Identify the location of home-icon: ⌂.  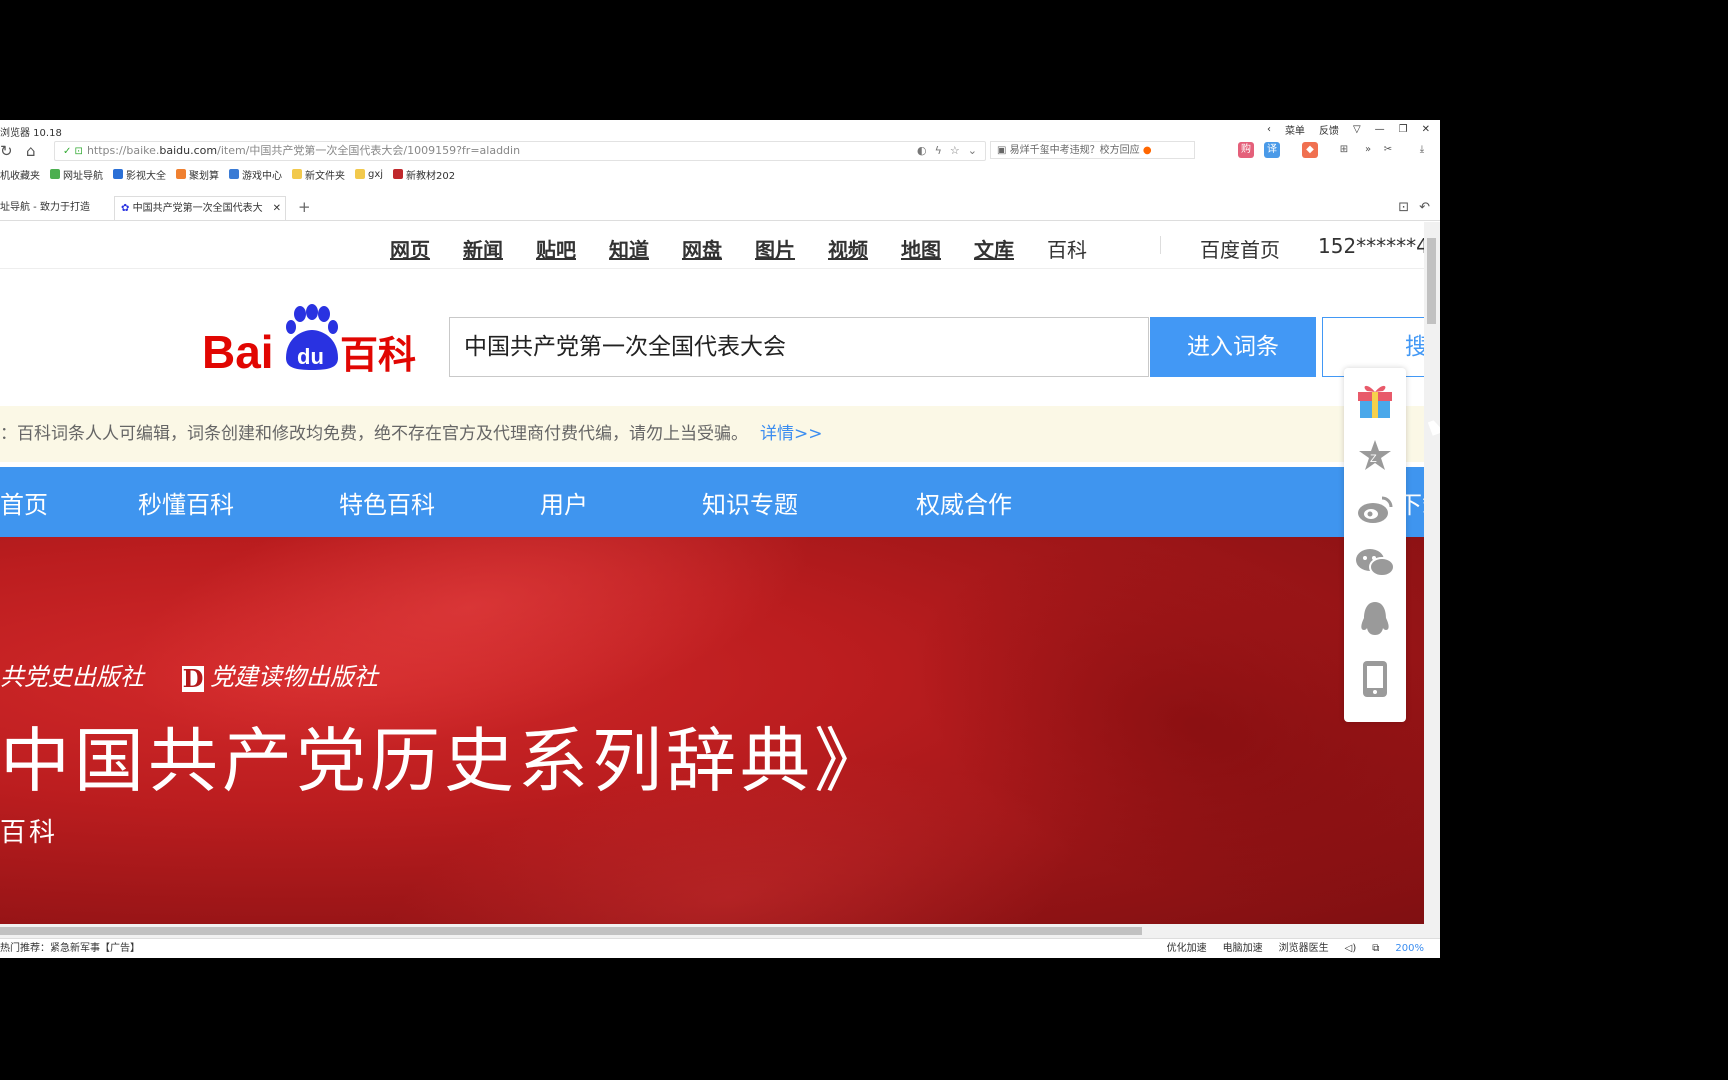
(31, 151).